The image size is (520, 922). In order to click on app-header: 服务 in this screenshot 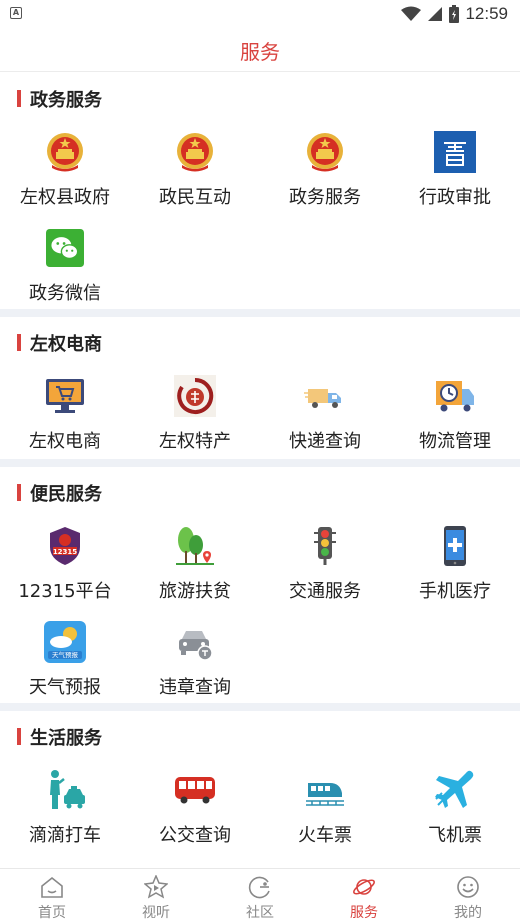, I will do `click(260, 50)`.